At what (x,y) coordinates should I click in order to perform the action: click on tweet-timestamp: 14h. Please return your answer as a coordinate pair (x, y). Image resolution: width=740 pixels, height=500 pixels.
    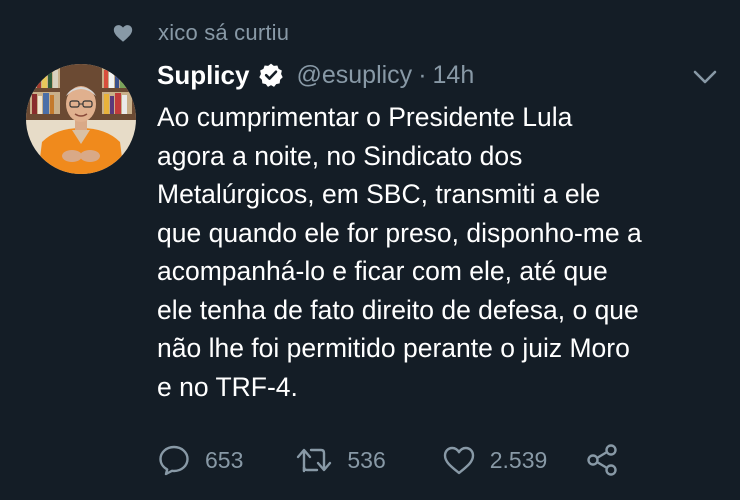
    Looking at the image, I should click on (454, 75).